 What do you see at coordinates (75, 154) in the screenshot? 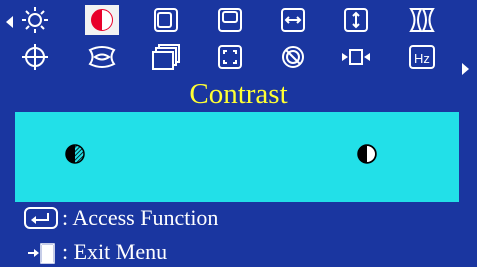
I see `contrast-low-icon` at bounding box center [75, 154].